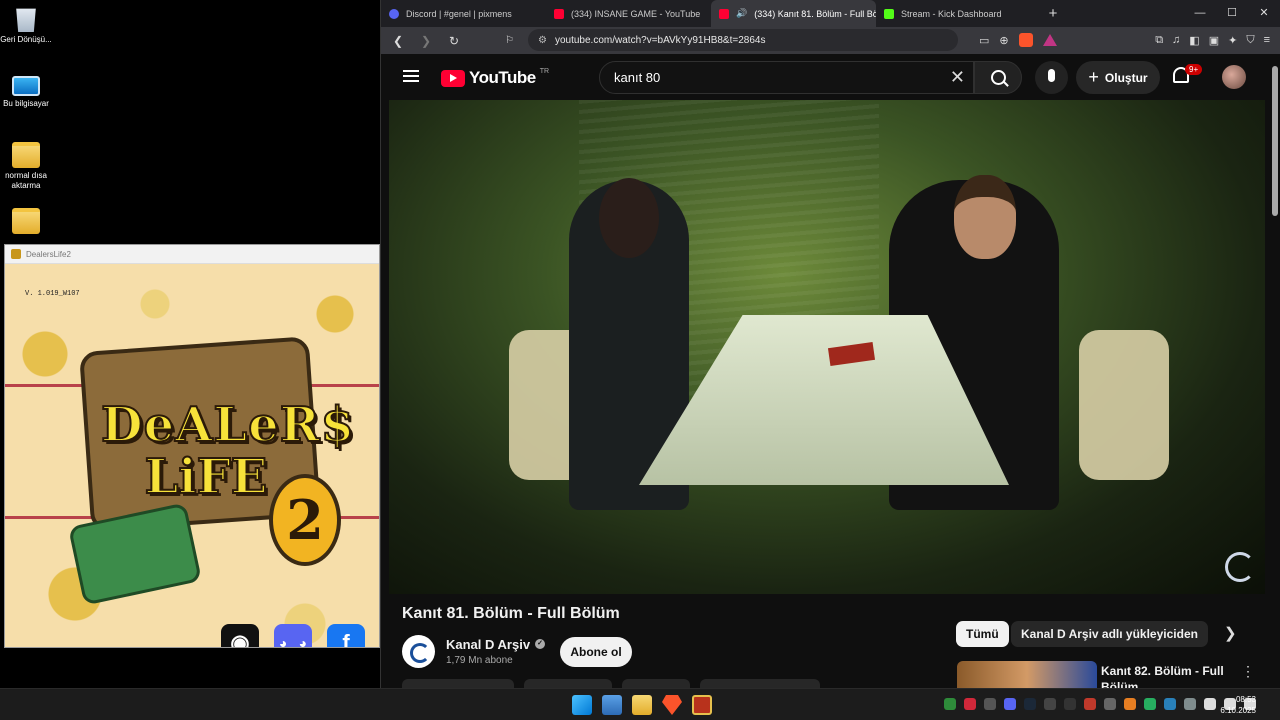 The width and height of the screenshot is (1280, 720). Describe the element at coordinates (741, 13) in the screenshot. I see `speaker-icon: 🔊` at that location.